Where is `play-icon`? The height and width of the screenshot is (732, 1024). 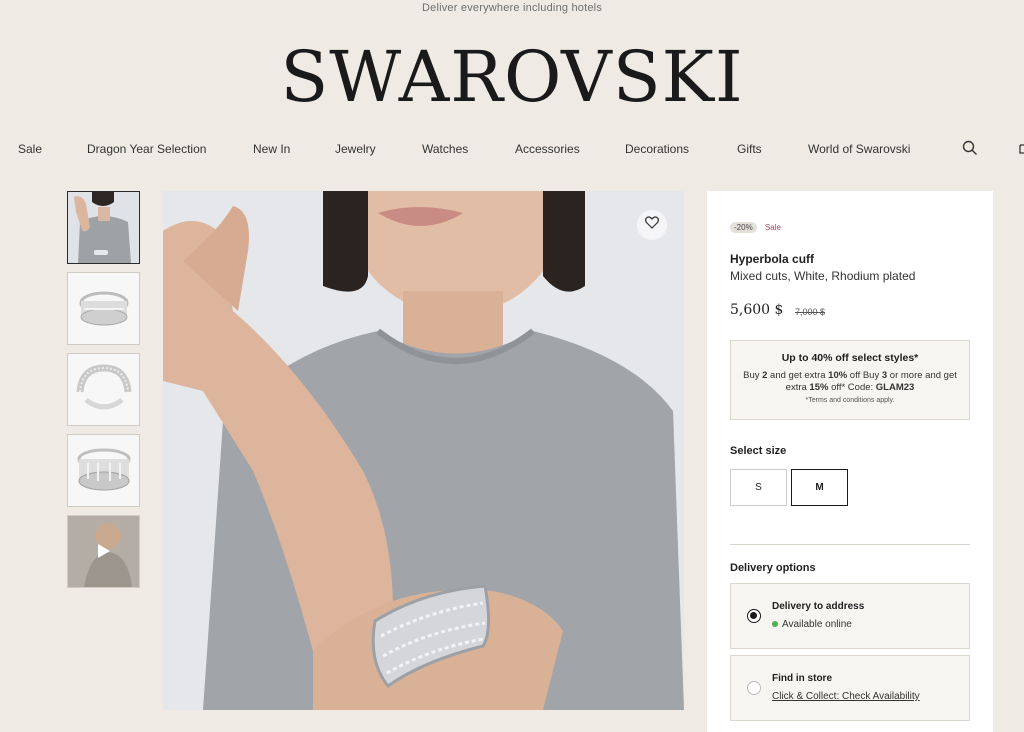 play-icon is located at coordinates (103, 553).